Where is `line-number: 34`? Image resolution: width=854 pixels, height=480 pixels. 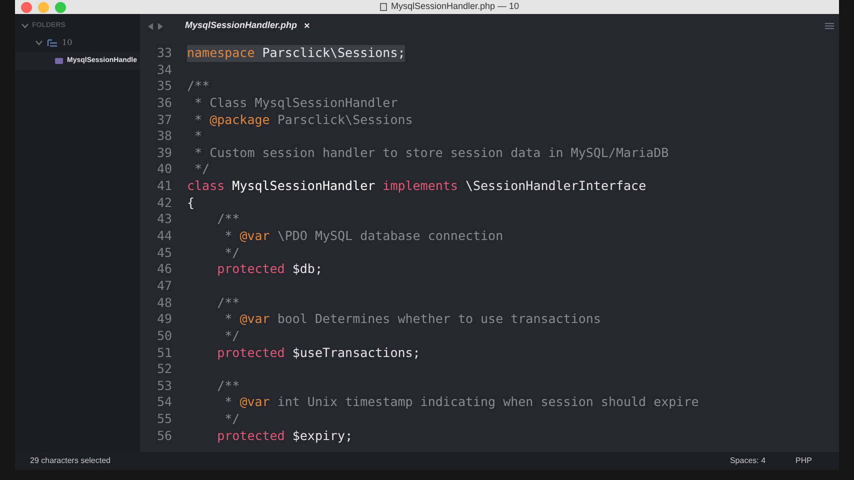
line-number: 34 is located at coordinates (164, 70).